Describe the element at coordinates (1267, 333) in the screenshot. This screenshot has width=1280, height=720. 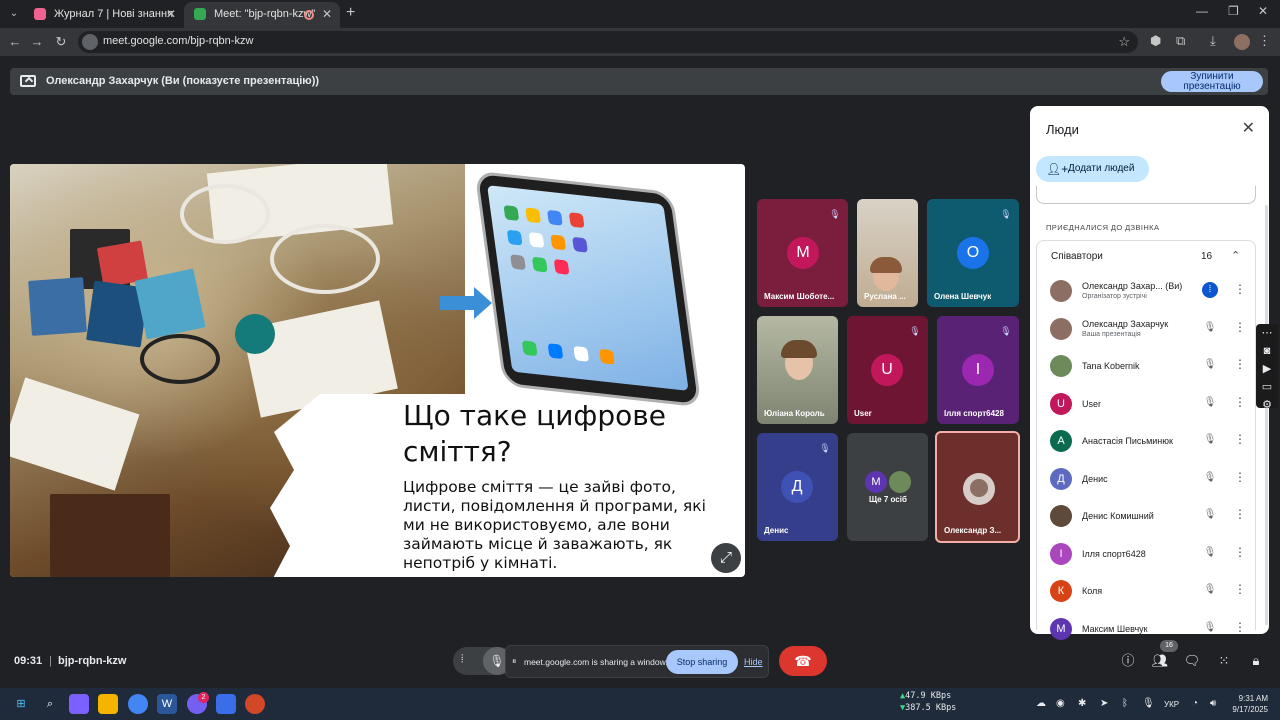
I see `drag-handle-icon: ⋯` at that location.